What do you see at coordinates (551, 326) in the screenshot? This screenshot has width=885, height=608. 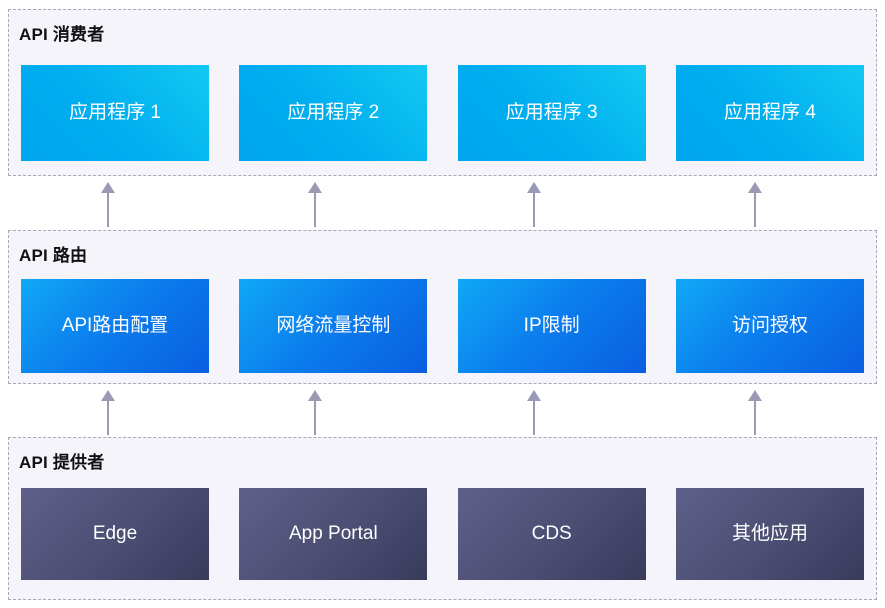 I see `routing-box-ip-restriction: IP限制` at bounding box center [551, 326].